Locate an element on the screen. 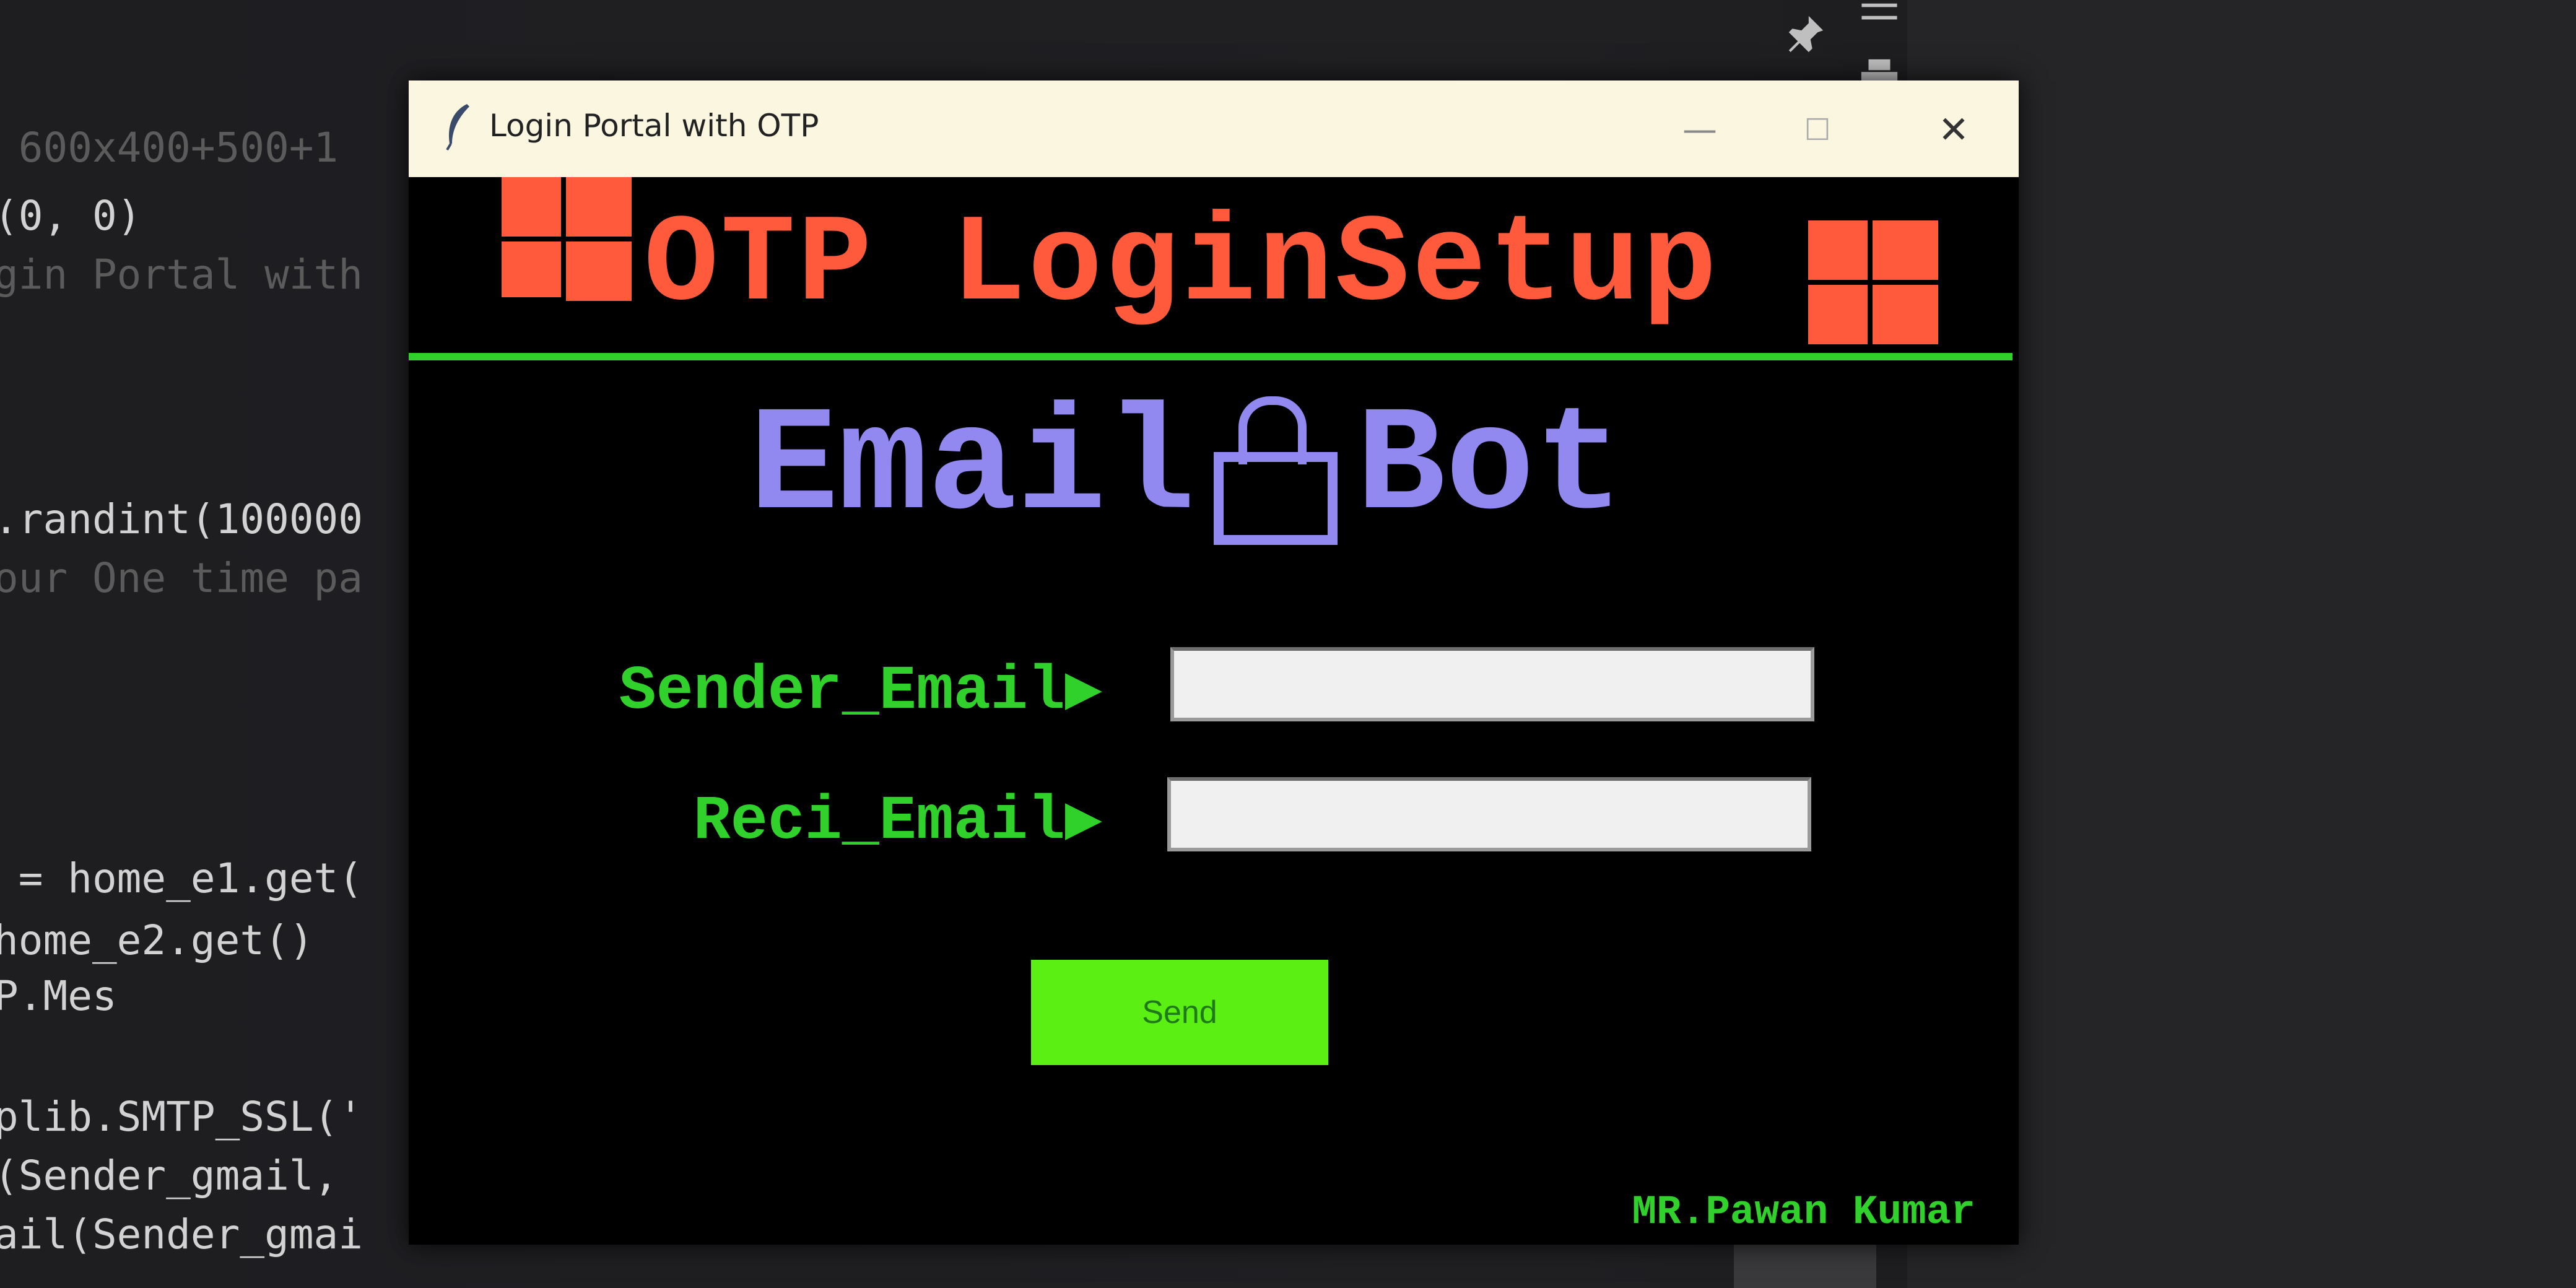 This screenshot has height=1288, width=2576. subtitle-right: Bot is located at coordinates (1490, 468).